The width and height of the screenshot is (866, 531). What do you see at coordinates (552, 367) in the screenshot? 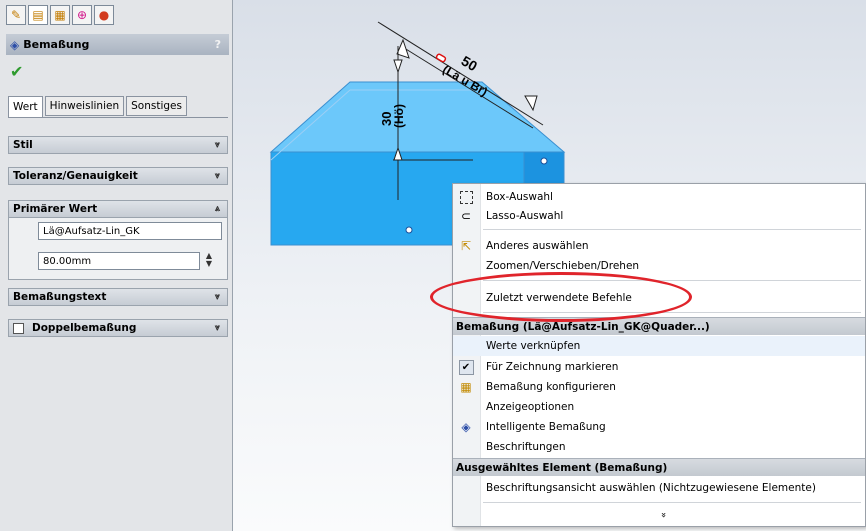
I see `menu-item-label: Für Zeichnung markieren` at bounding box center [552, 367].